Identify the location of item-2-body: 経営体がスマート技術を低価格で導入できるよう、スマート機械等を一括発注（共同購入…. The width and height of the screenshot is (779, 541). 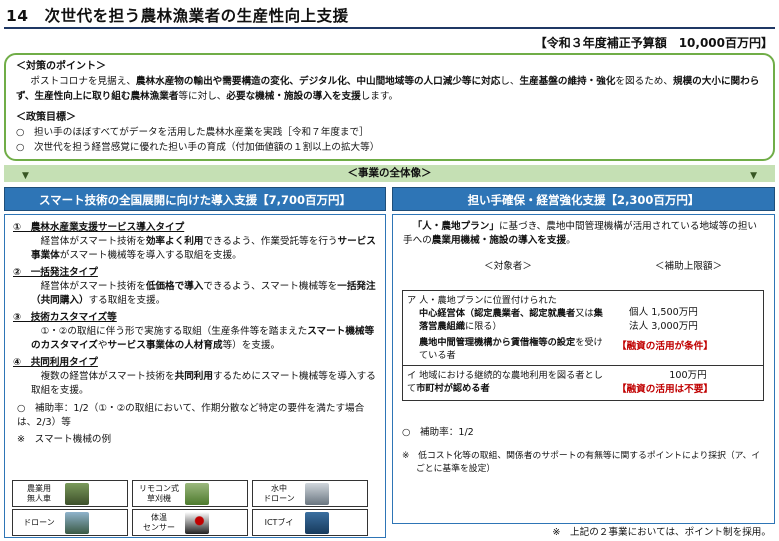
(203, 293).